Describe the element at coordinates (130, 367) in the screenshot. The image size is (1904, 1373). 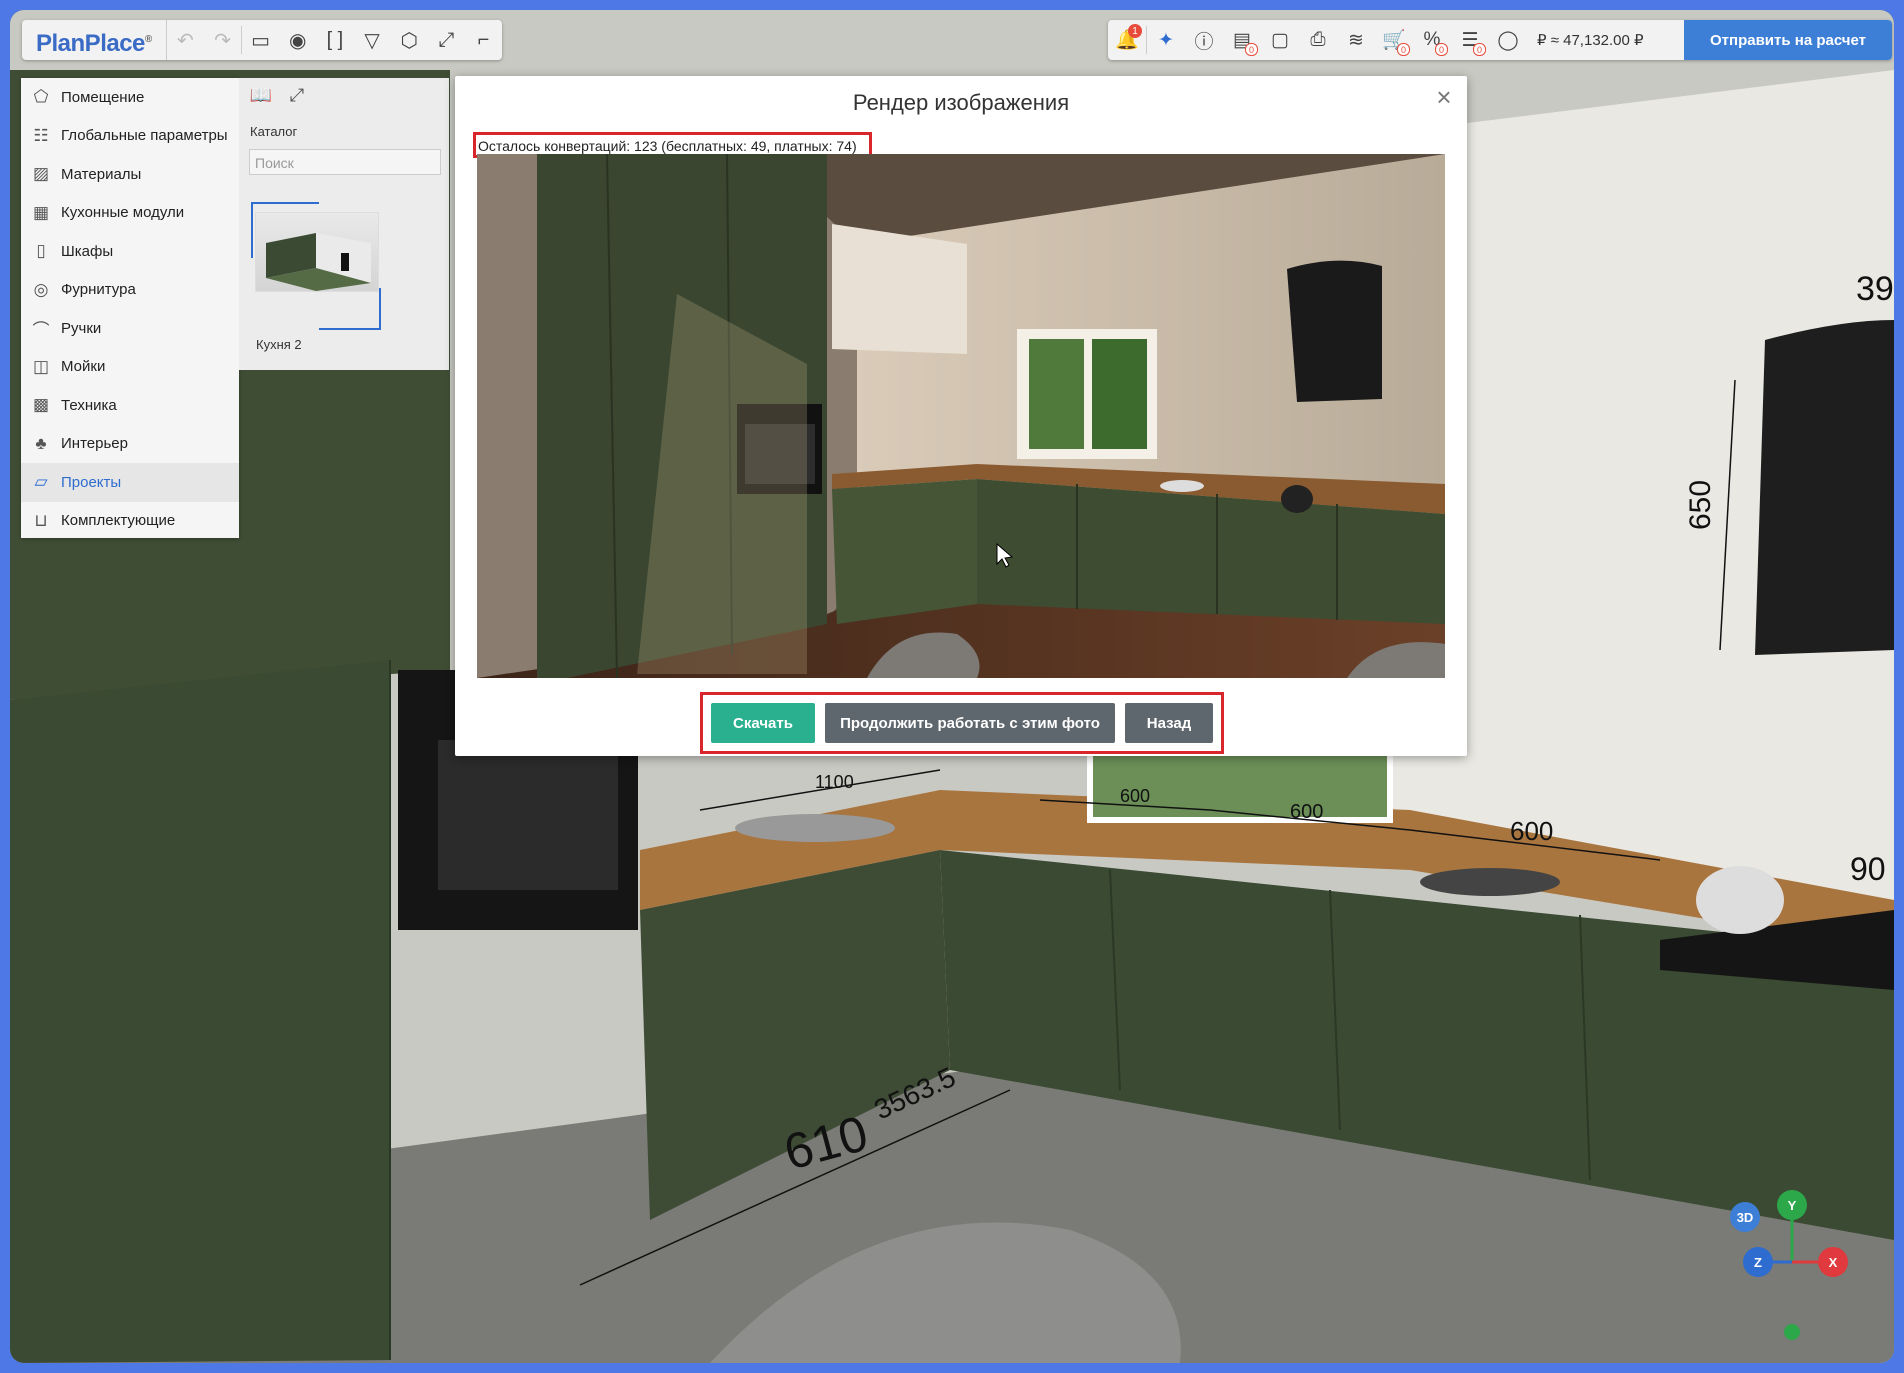
I see `sidebar-item: ◫ Мойки` at that location.